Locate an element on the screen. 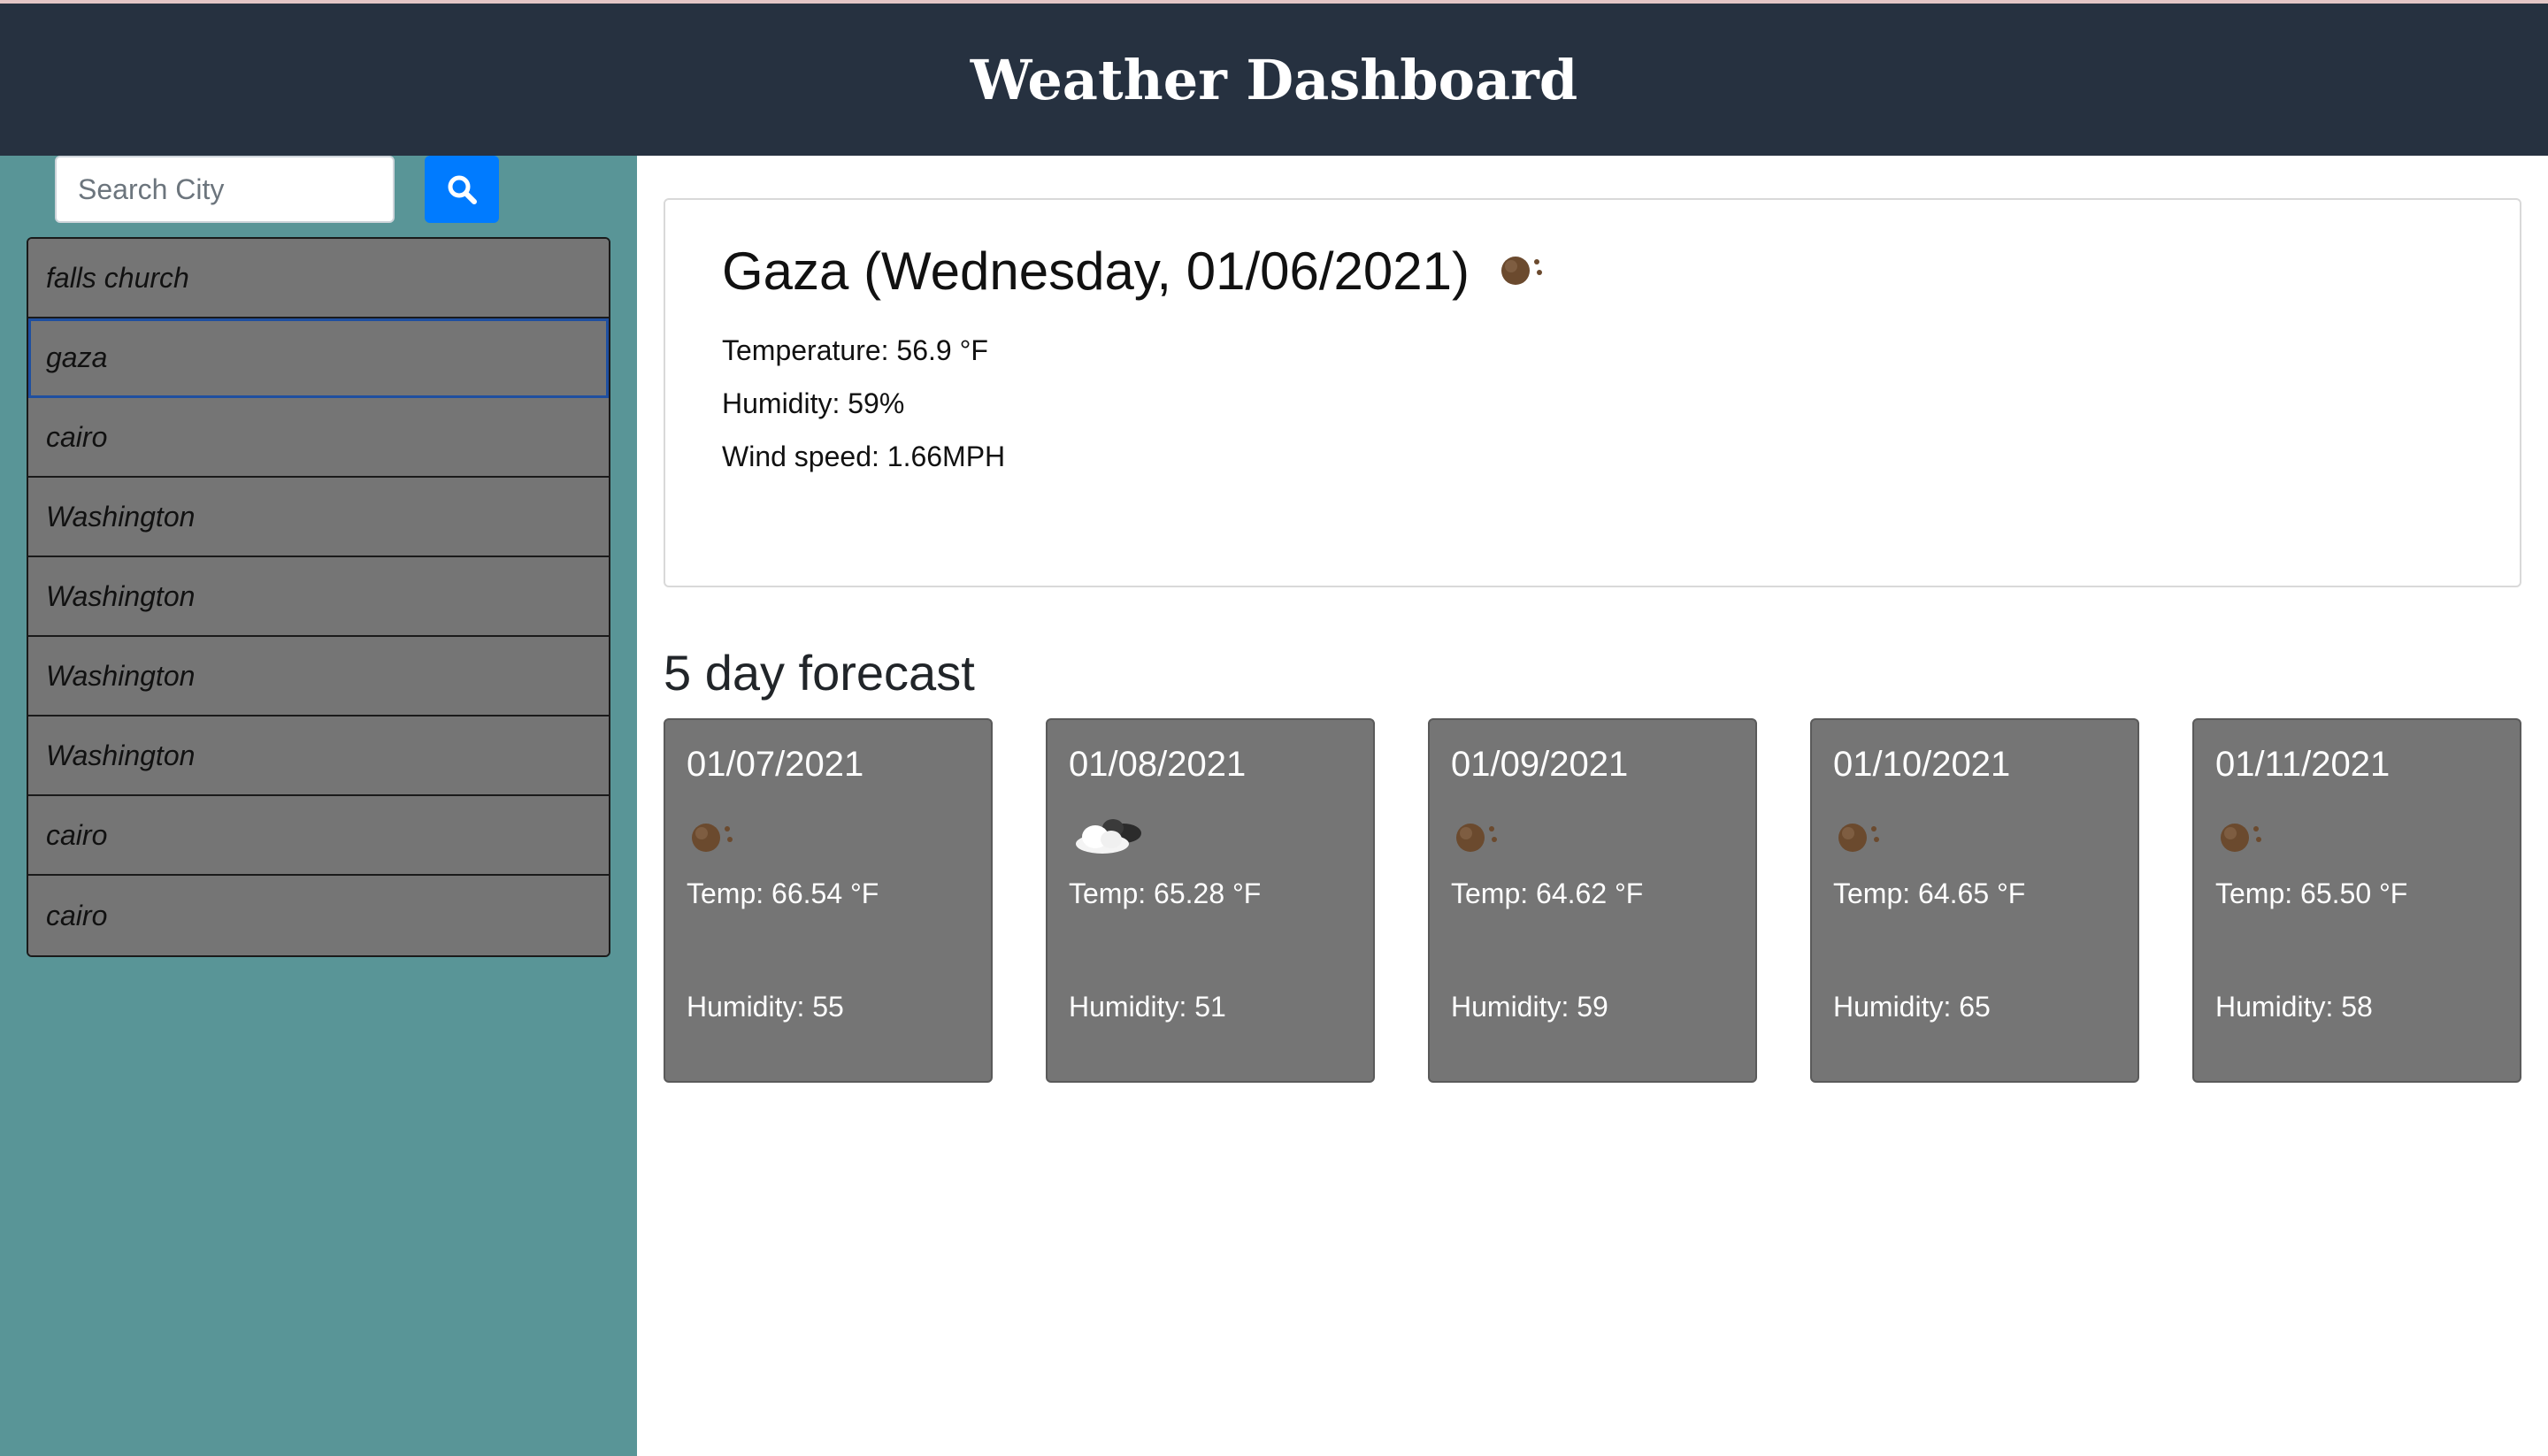 The image size is (2548, 1456). forecast-temp: Temp: 65.50 °F is located at coordinates (2312, 893).